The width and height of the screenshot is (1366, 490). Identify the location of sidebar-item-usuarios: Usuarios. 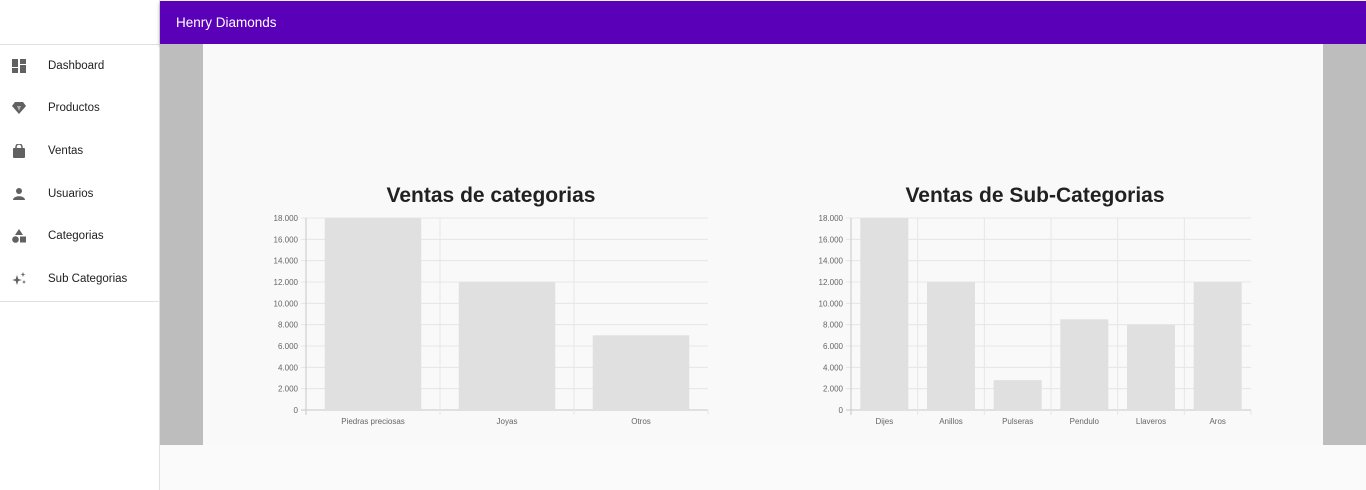
(79, 194).